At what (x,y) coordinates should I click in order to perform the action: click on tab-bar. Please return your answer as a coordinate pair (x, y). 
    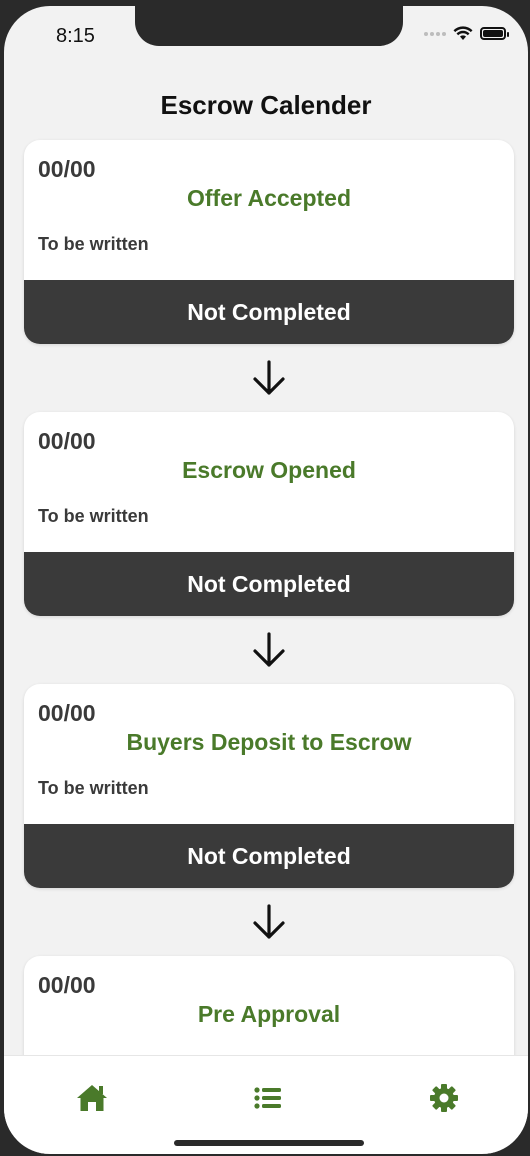
    Looking at the image, I should click on (266, 1104).